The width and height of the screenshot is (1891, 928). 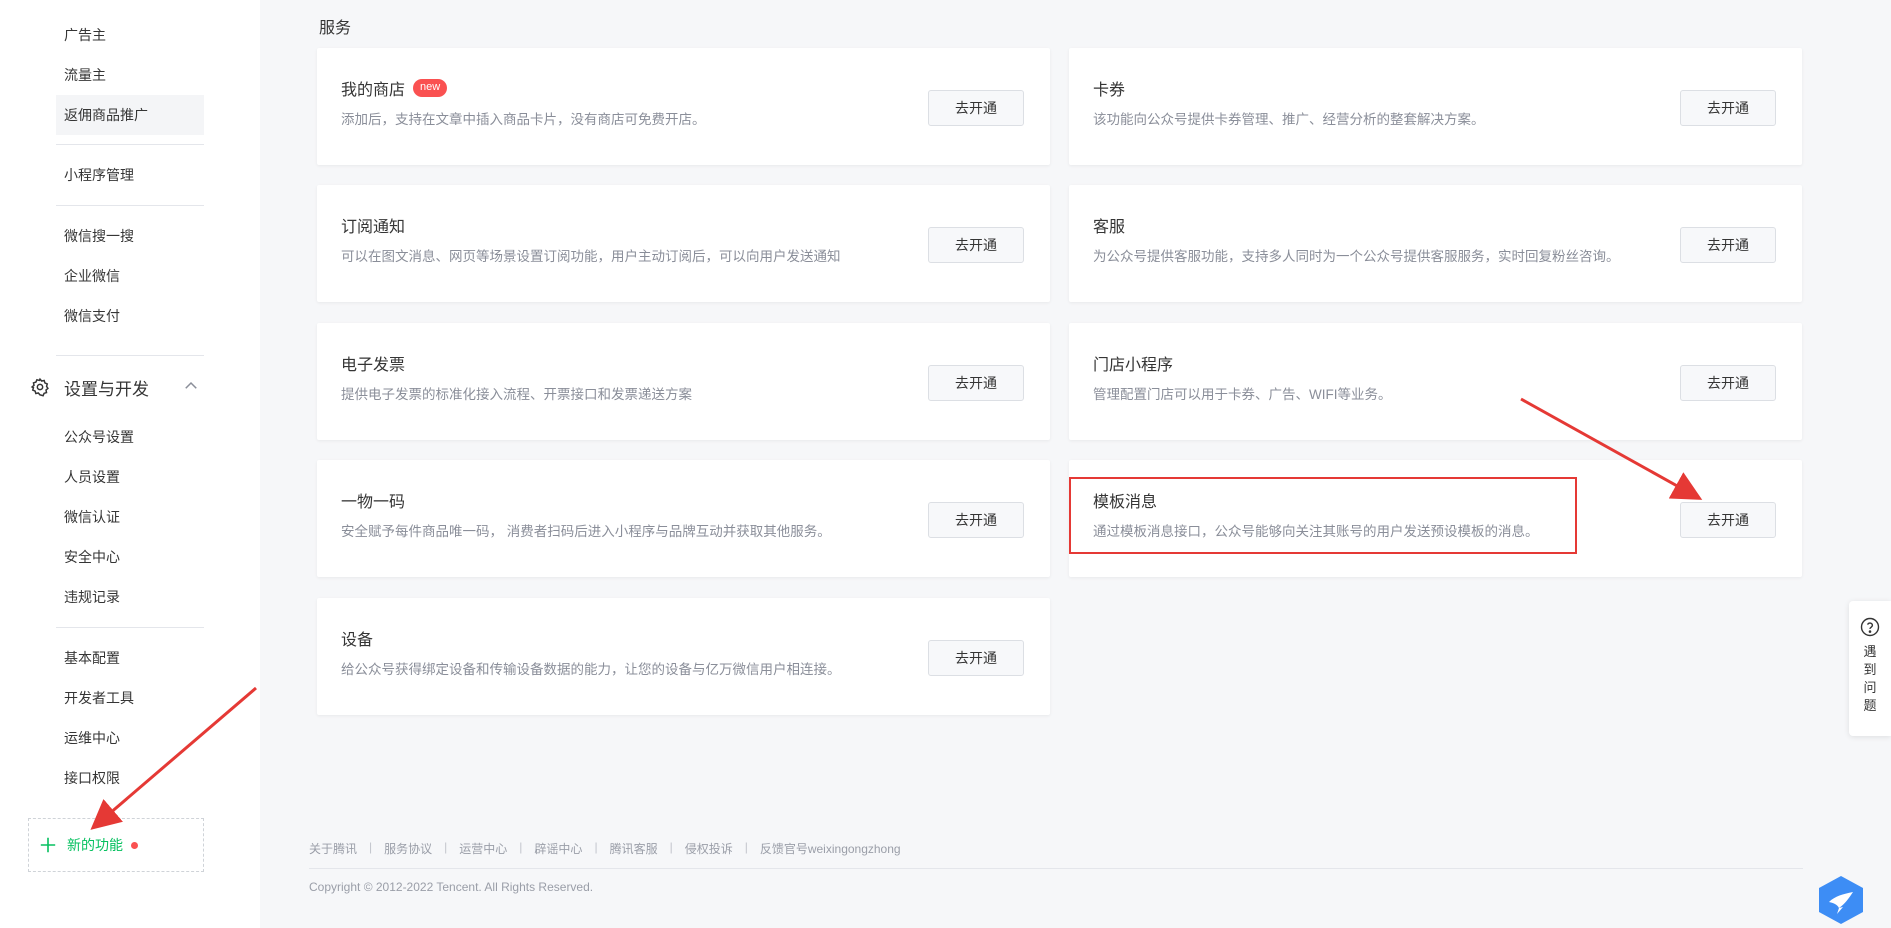 I want to click on footer-link: 服务协议, so click(x=408, y=848).